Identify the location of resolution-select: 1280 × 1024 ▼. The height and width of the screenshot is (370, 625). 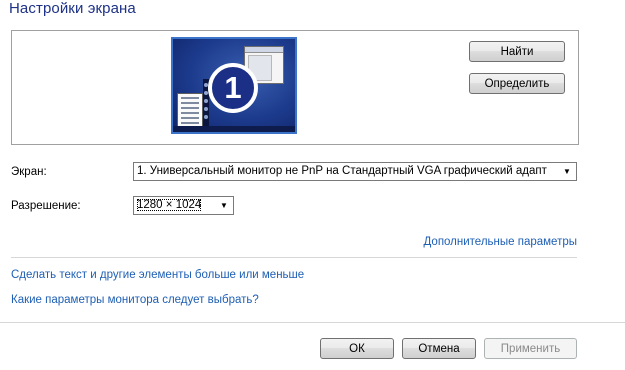
(183, 205).